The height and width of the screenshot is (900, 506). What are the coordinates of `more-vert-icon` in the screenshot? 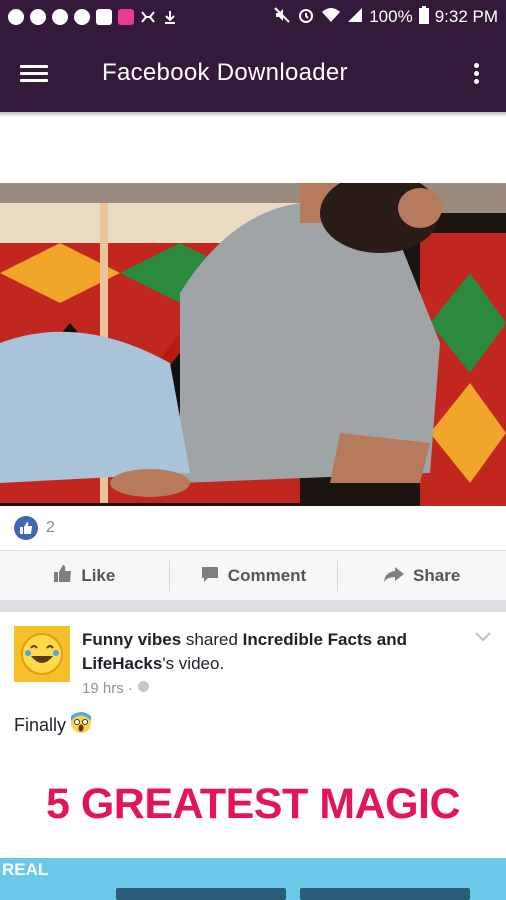 It's located at (477, 73).